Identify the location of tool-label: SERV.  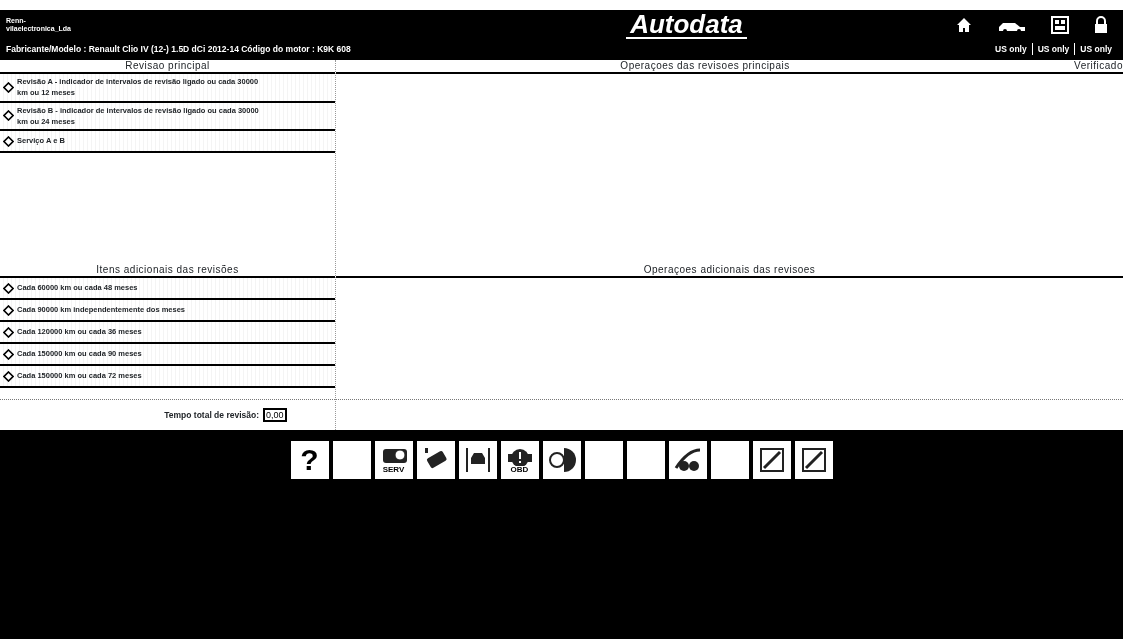
(393, 470).